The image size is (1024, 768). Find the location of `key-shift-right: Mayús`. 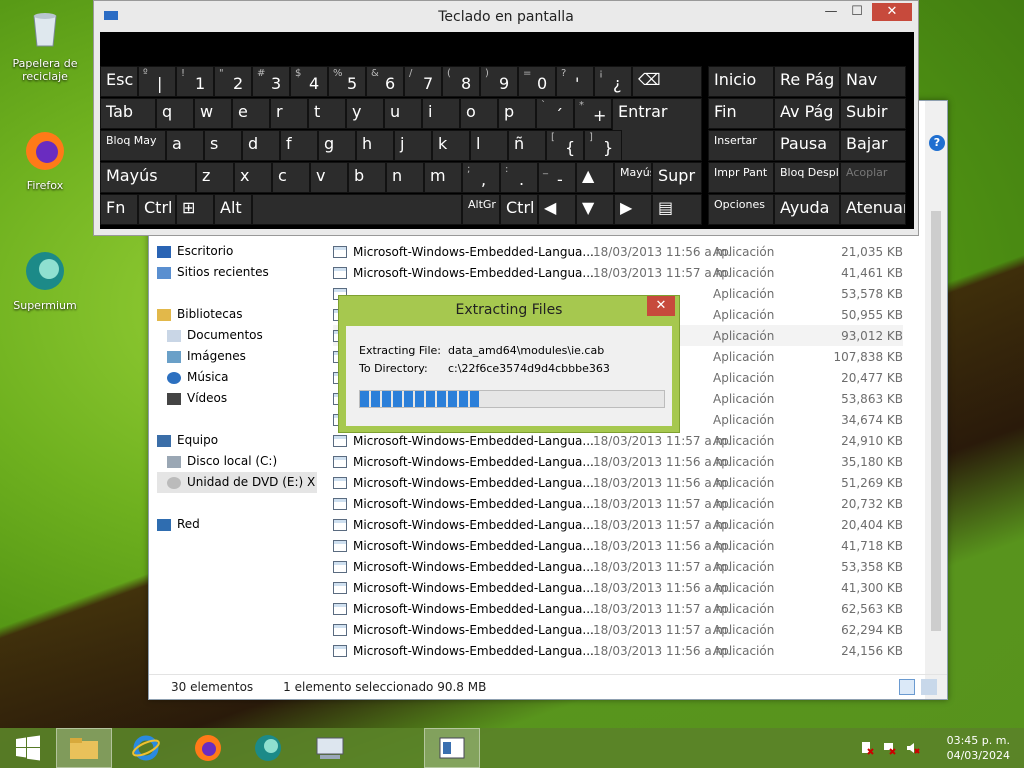

key-shift-right: Mayús is located at coordinates (633, 177).